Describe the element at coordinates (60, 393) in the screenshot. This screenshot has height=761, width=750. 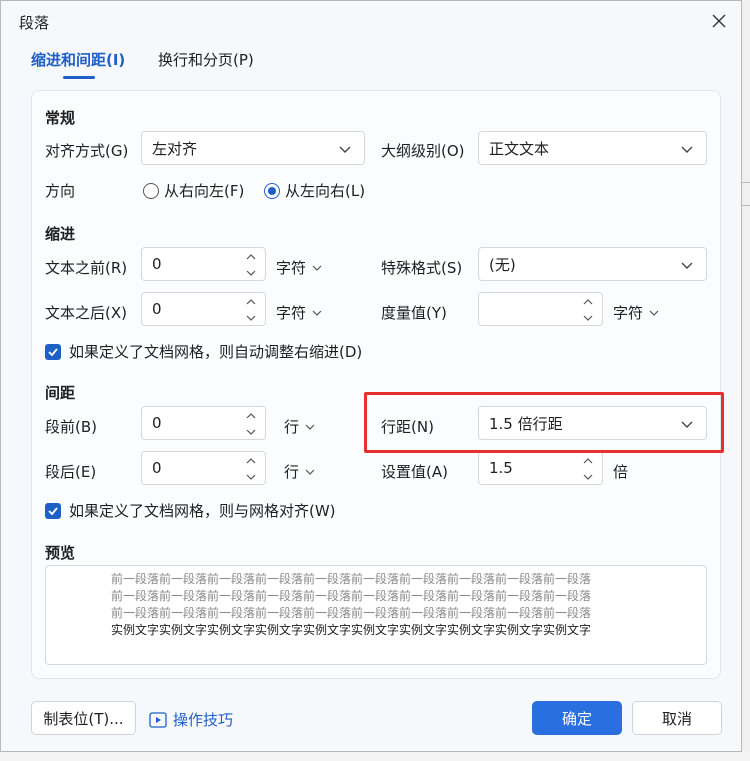
I see `spacing-heading: 间距` at that location.